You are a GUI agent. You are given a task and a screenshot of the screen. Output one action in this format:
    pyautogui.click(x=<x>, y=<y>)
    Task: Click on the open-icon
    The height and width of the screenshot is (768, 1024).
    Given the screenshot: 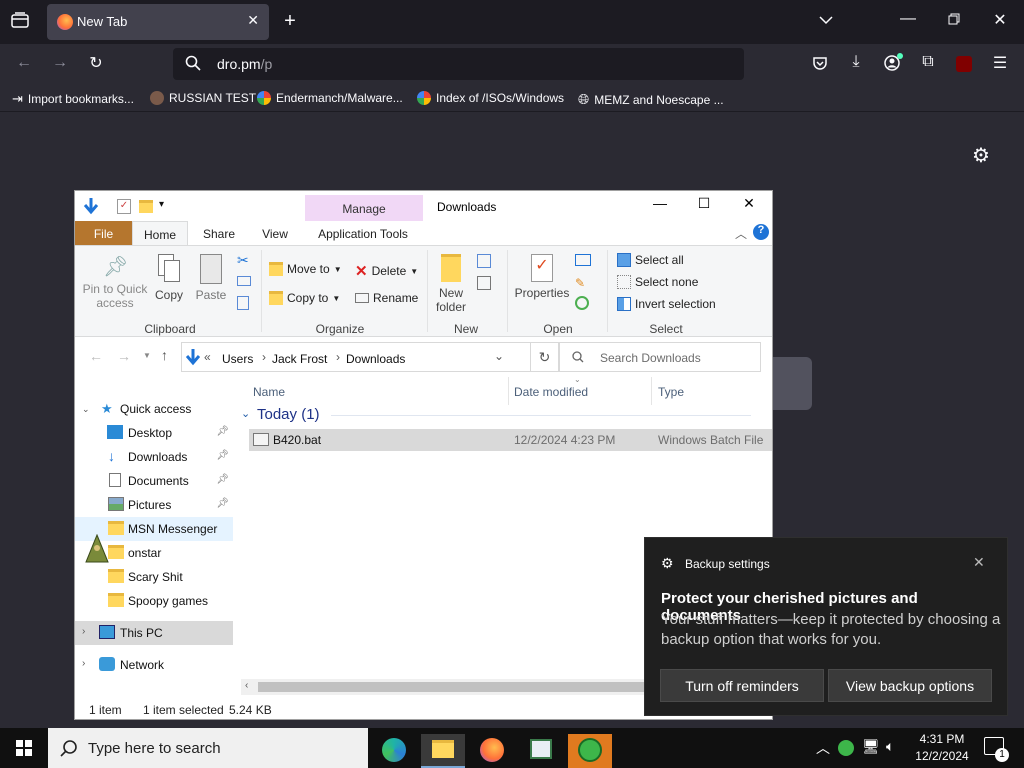 What is the action you would take?
    pyautogui.click(x=583, y=260)
    